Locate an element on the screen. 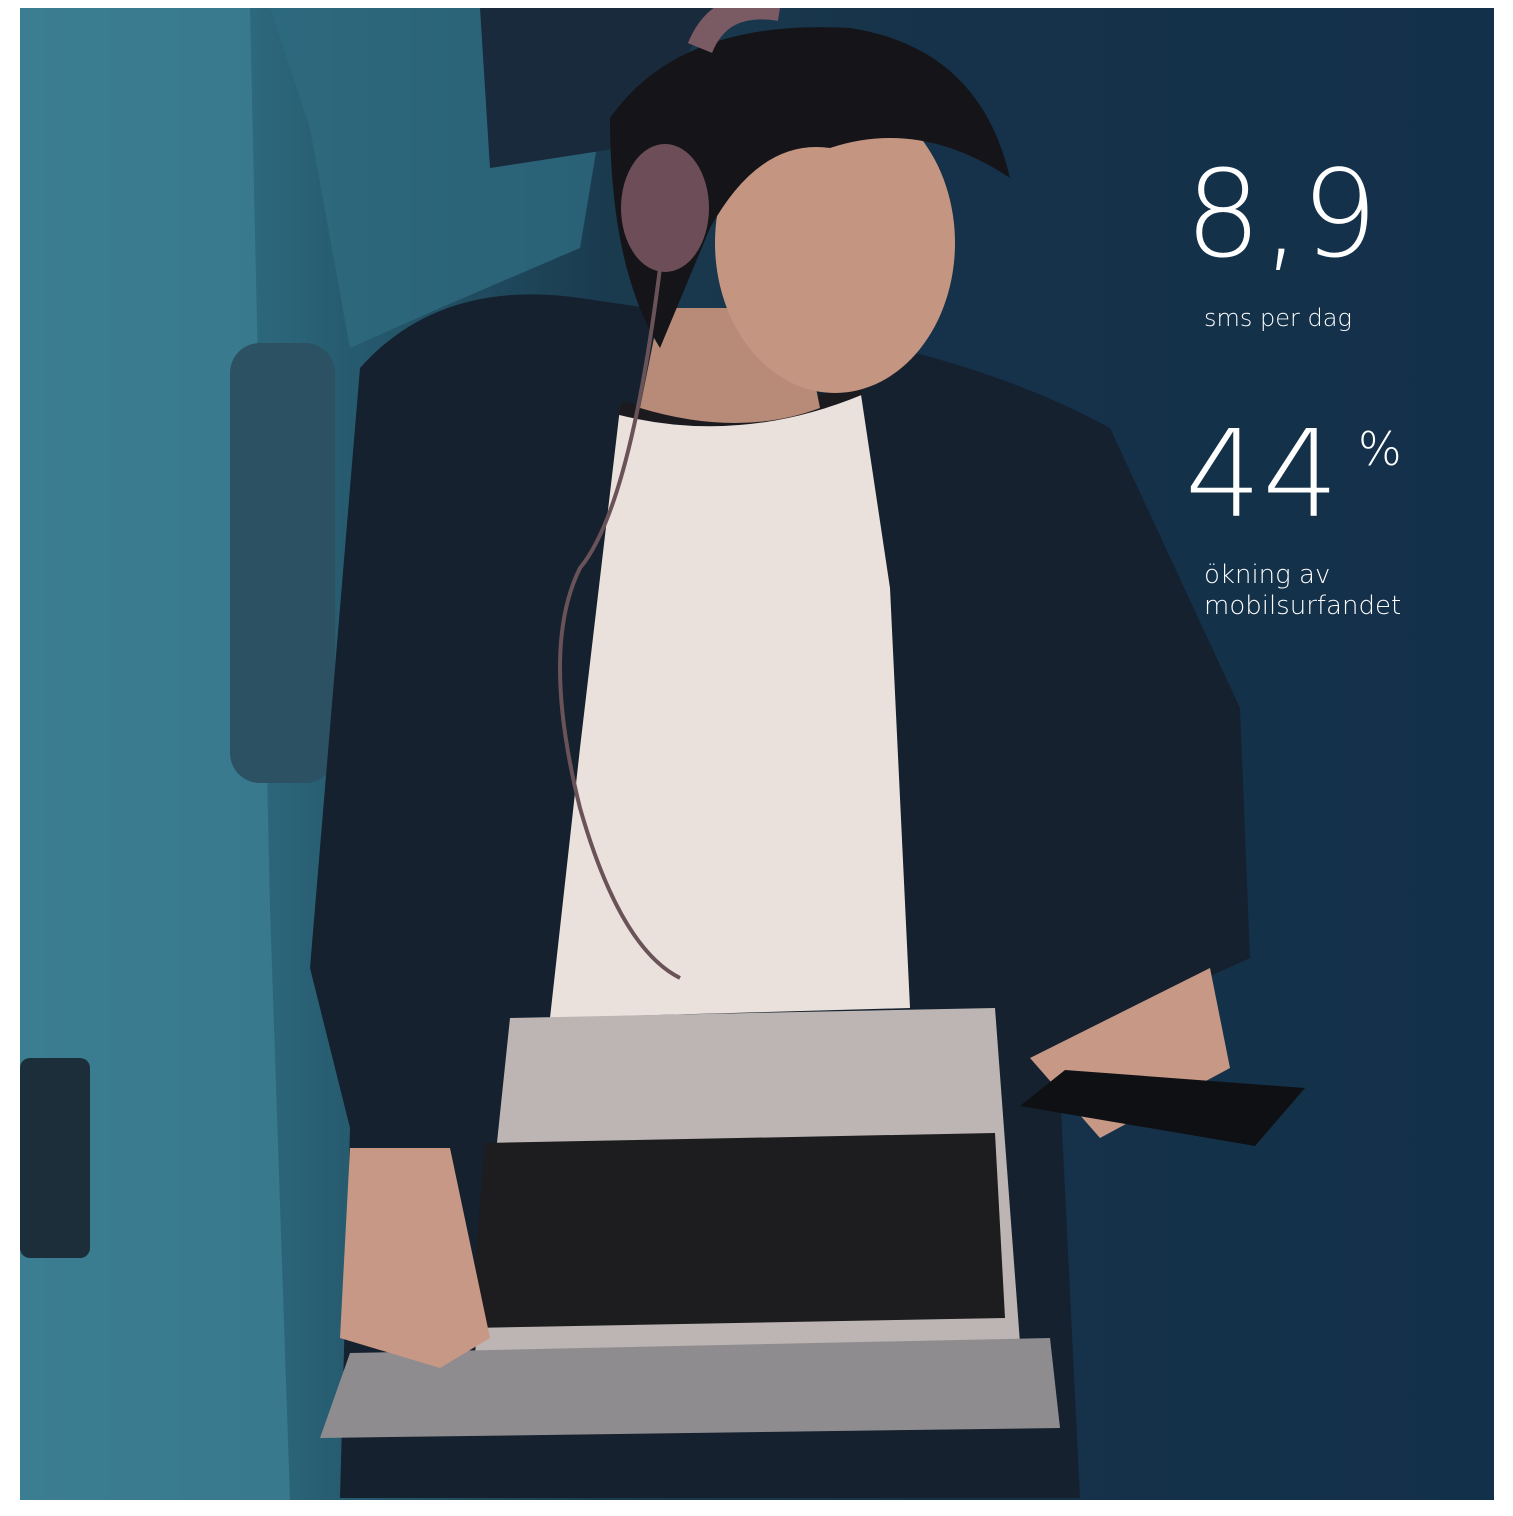  growth-label-line2: mobilsurfandet is located at coordinates (1303, 606).